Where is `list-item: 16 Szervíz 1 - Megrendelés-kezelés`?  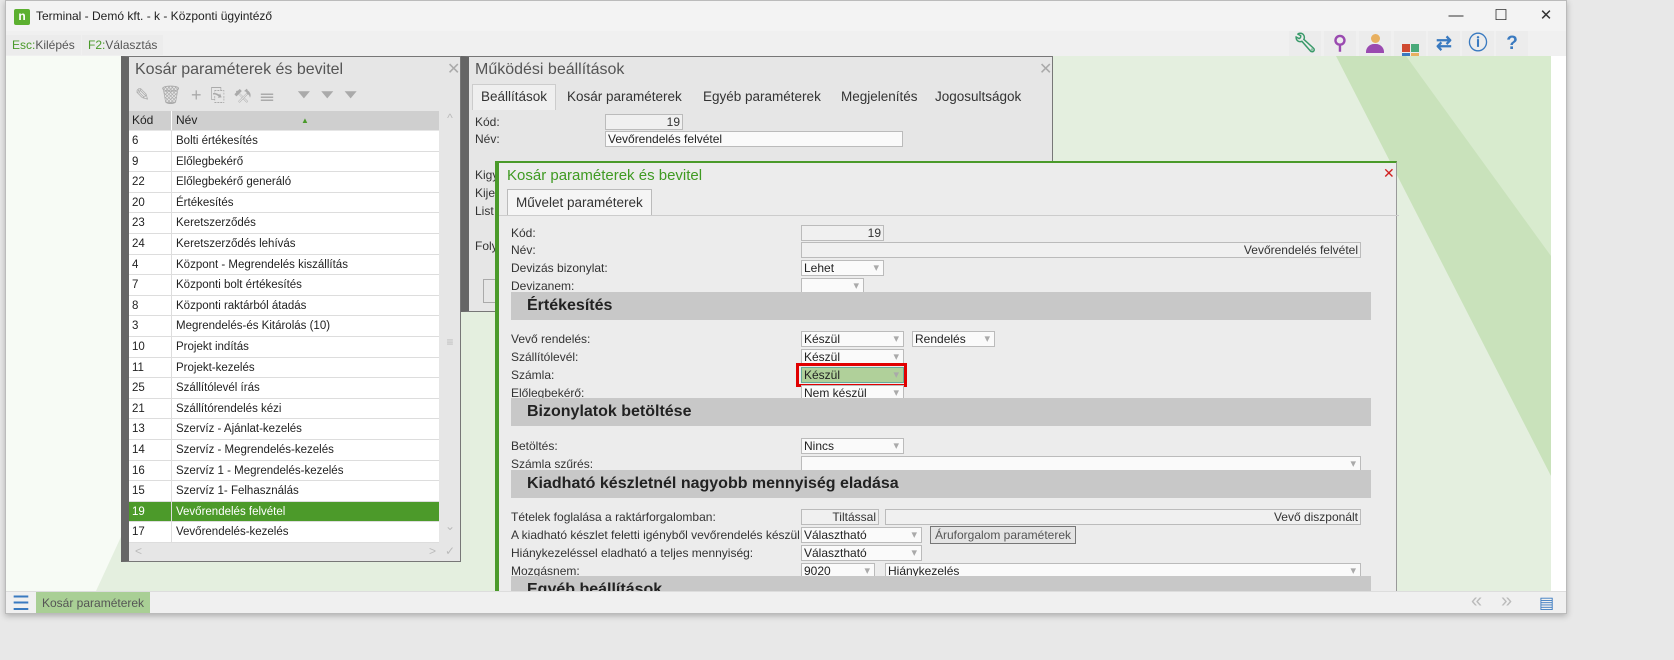 list-item: 16 Szervíz 1 - Megrendelés-kezelés is located at coordinates (284, 471).